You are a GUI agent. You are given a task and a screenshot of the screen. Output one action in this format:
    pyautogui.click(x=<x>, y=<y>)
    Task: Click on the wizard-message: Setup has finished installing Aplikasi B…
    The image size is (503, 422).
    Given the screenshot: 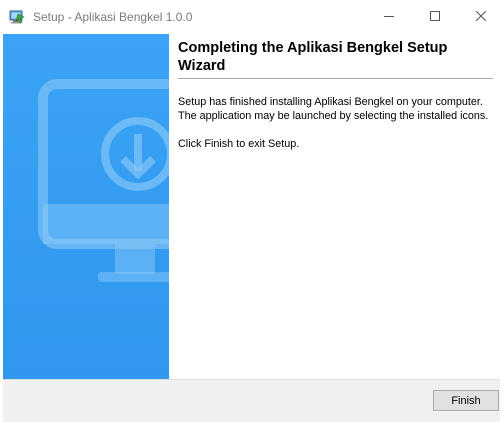 What is the action you would take?
    pyautogui.click(x=337, y=130)
    